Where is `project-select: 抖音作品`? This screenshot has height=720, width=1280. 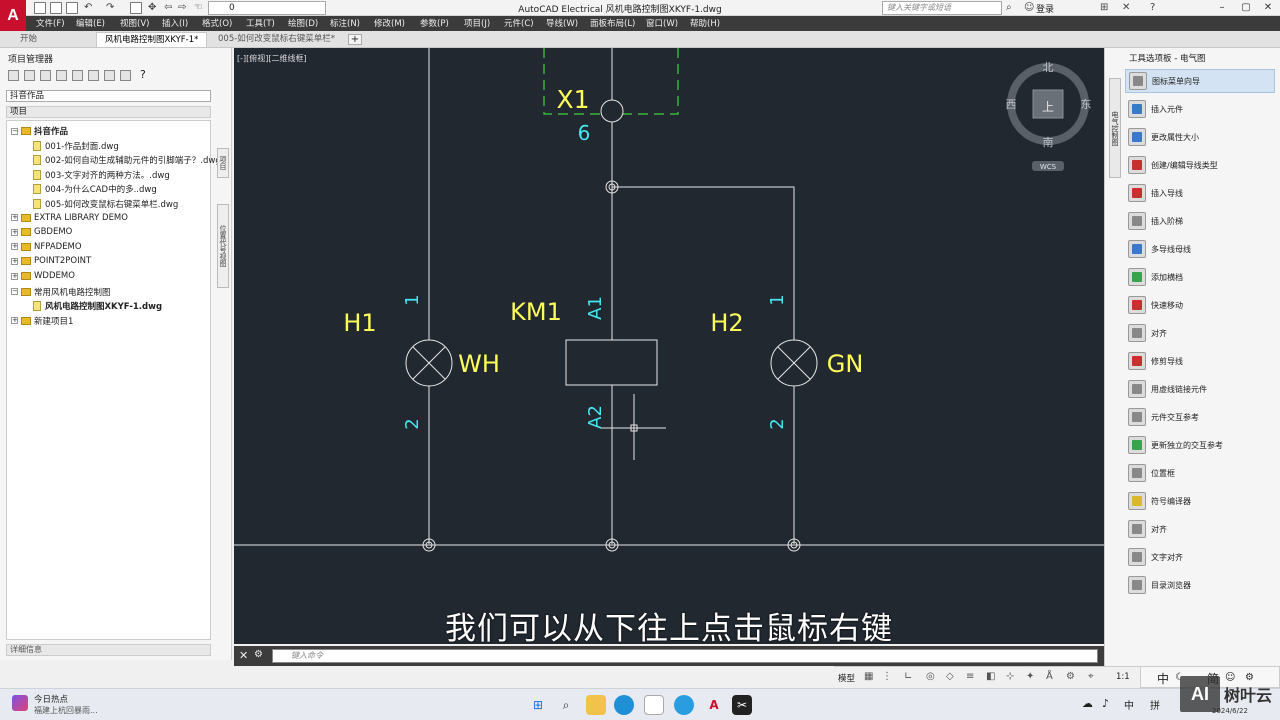
project-select: 抖音作品 is located at coordinates (108, 96).